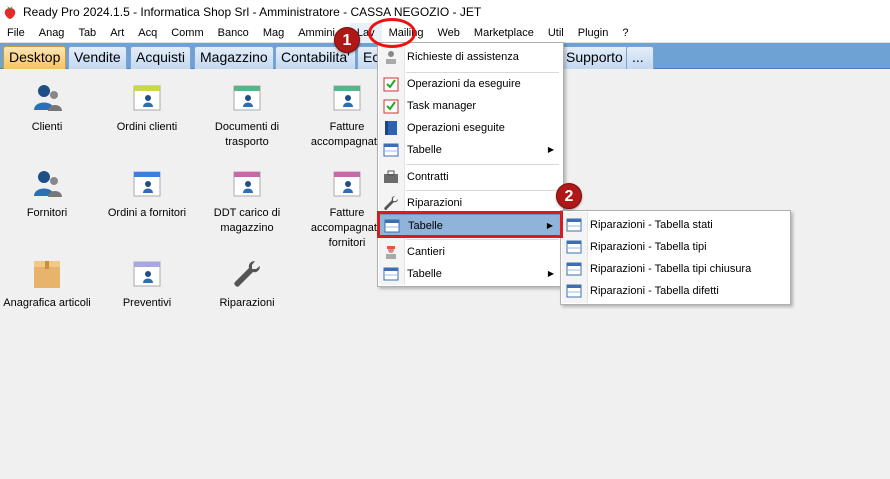 The height and width of the screenshot is (479, 890). Describe the element at coordinates (47, 127) in the screenshot. I see `desktop-icon-label: Clienti` at that location.